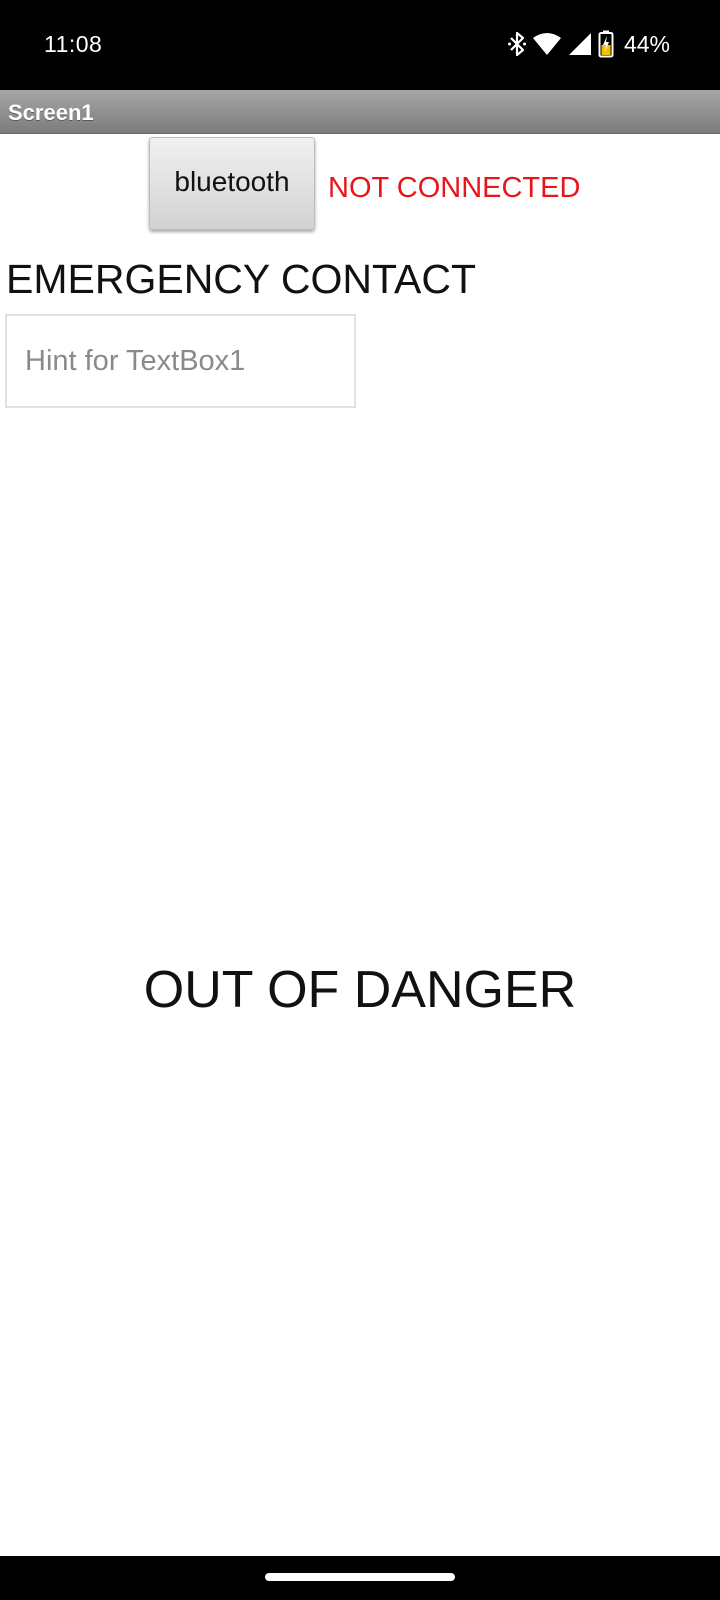  What do you see at coordinates (516, 44) in the screenshot?
I see `bluetooth-icon` at bounding box center [516, 44].